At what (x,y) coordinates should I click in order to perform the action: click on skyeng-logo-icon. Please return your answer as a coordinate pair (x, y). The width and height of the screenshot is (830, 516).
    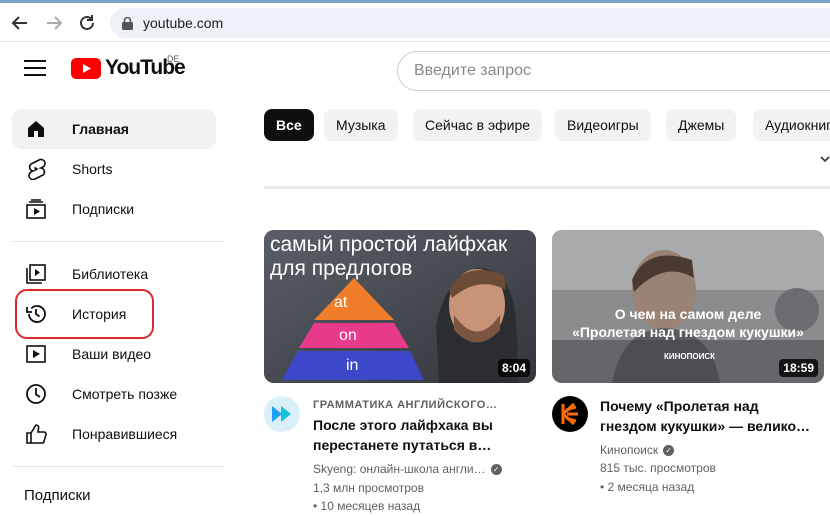
    Looking at the image, I should click on (281, 414).